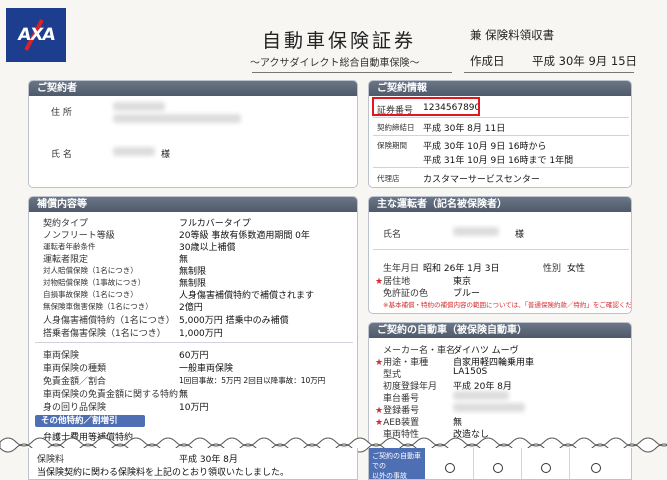  What do you see at coordinates (36, 35) in the screenshot?
I see `axa-logo: AXA` at bounding box center [36, 35].